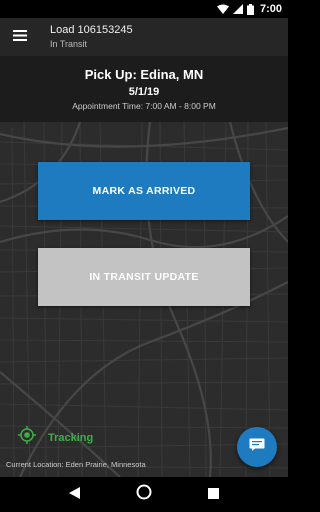 The image size is (320, 512). I want to click on home-button, so click(144, 495).